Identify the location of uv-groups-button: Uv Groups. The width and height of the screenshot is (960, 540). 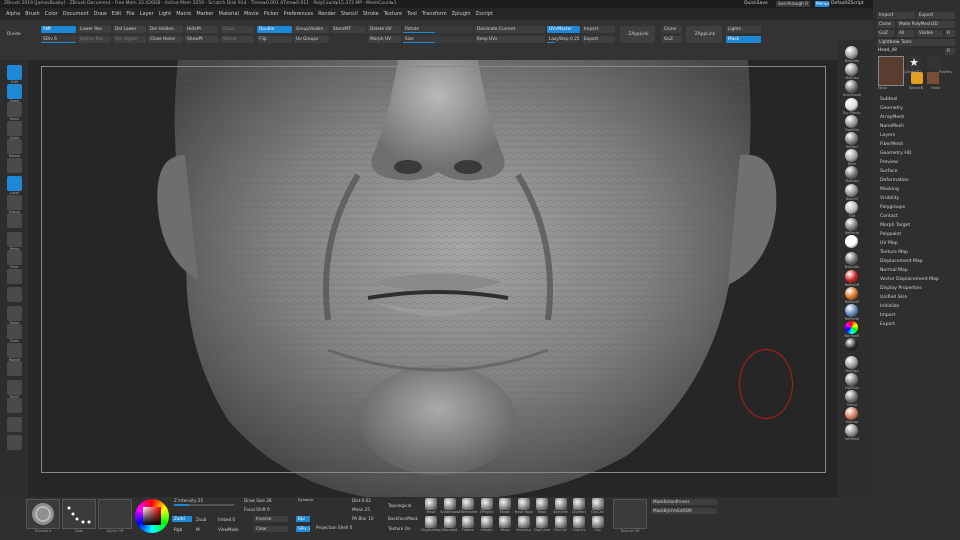
(311, 39).